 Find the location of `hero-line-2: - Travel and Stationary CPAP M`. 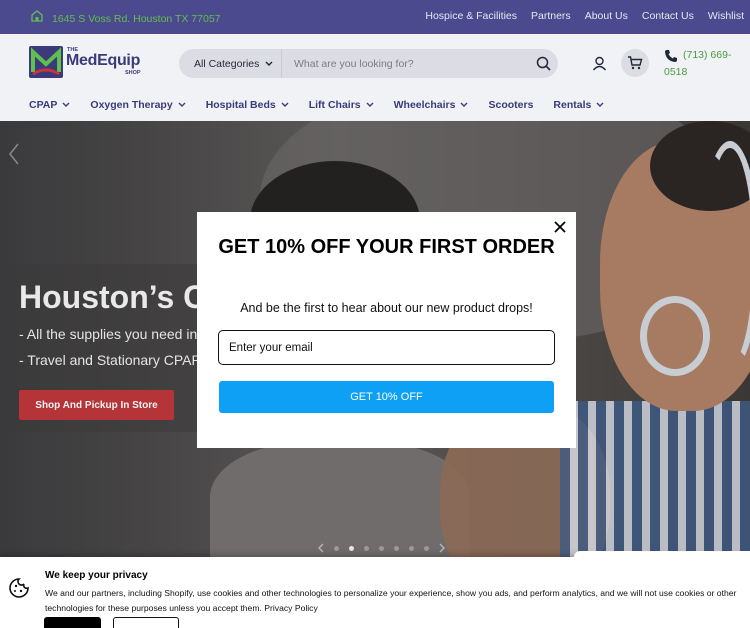

hero-line-2: - Travel and Stationary CPAP M is located at coordinates (118, 360).